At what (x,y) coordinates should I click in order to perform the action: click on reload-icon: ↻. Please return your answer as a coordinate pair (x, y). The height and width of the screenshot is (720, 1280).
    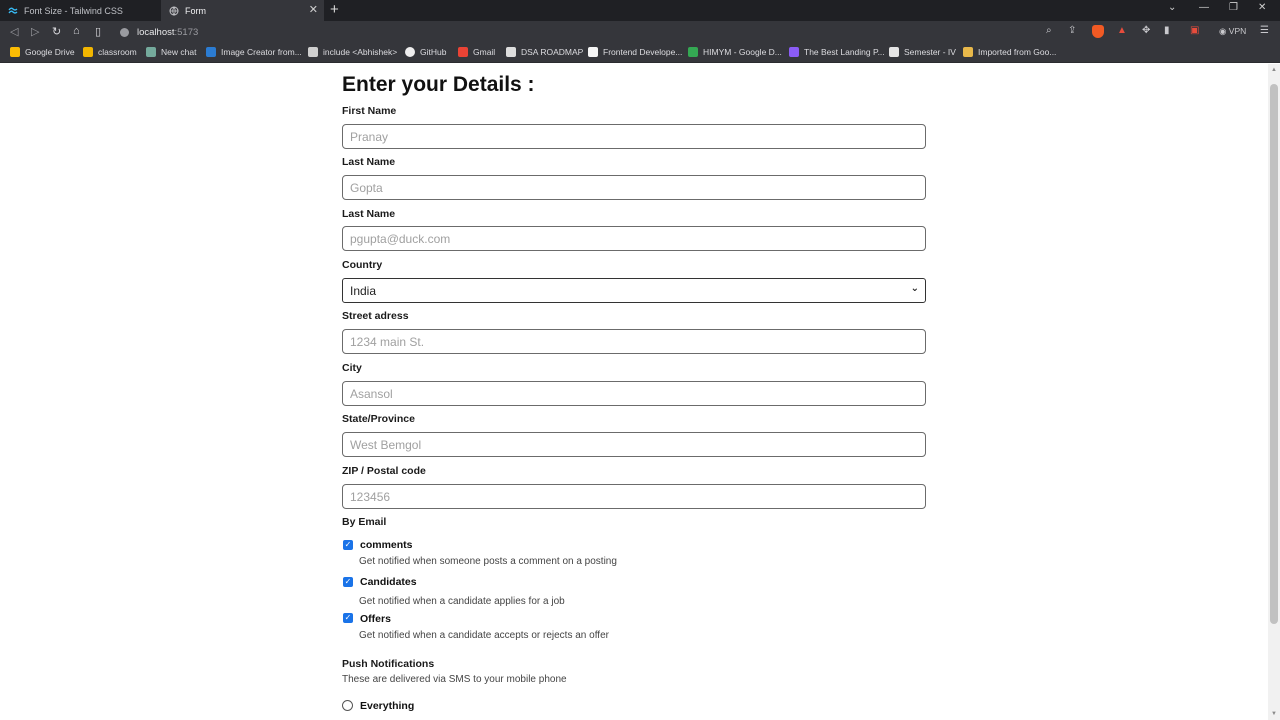
    Looking at the image, I should click on (56, 31).